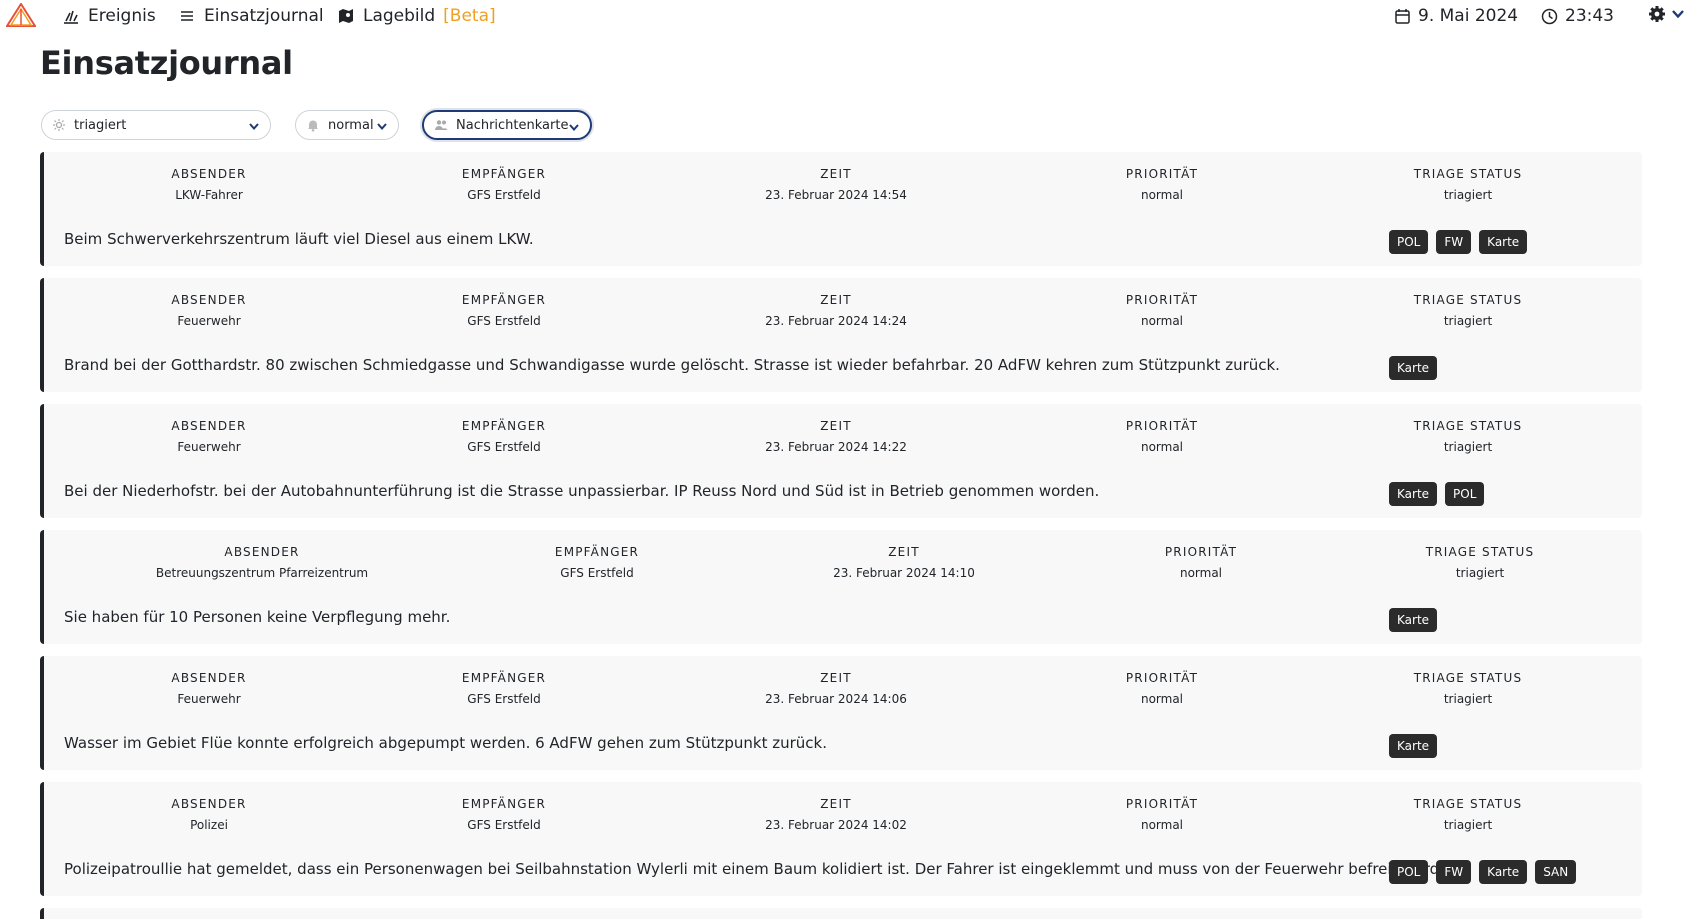  What do you see at coordinates (71, 17) in the screenshot?
I see `incident-icon` at bounding box center [71, 17].